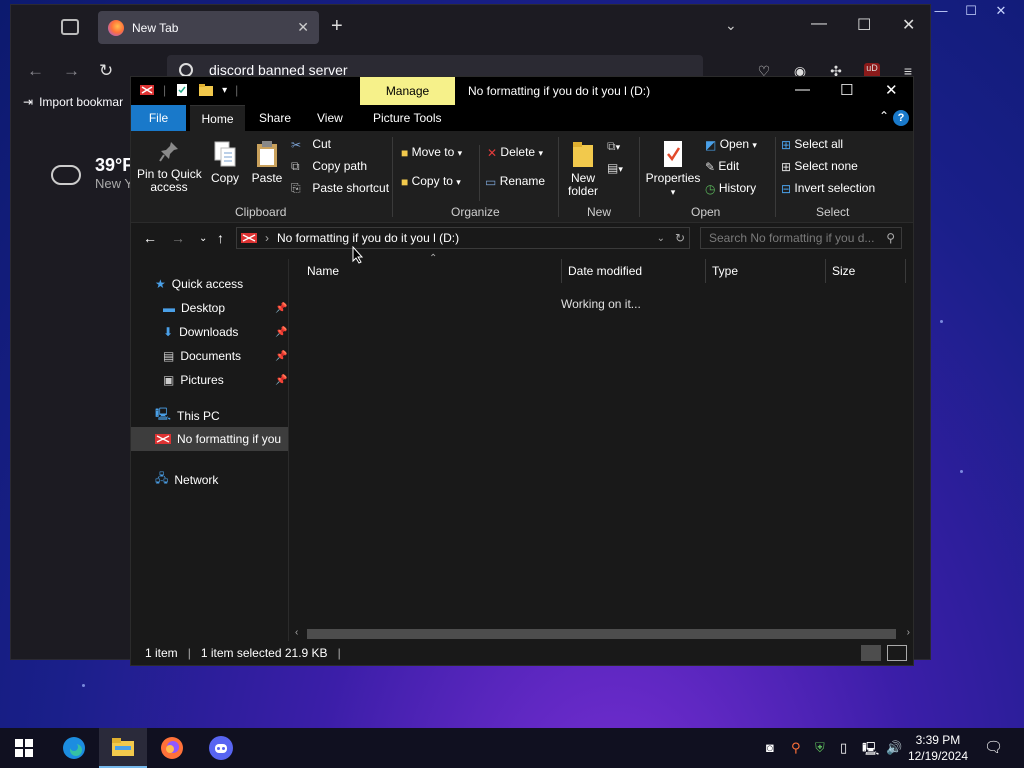 Image resolution: width=1024 pixels, height=768 pixels. I want to click on column-size: Size, so click(843, 271).